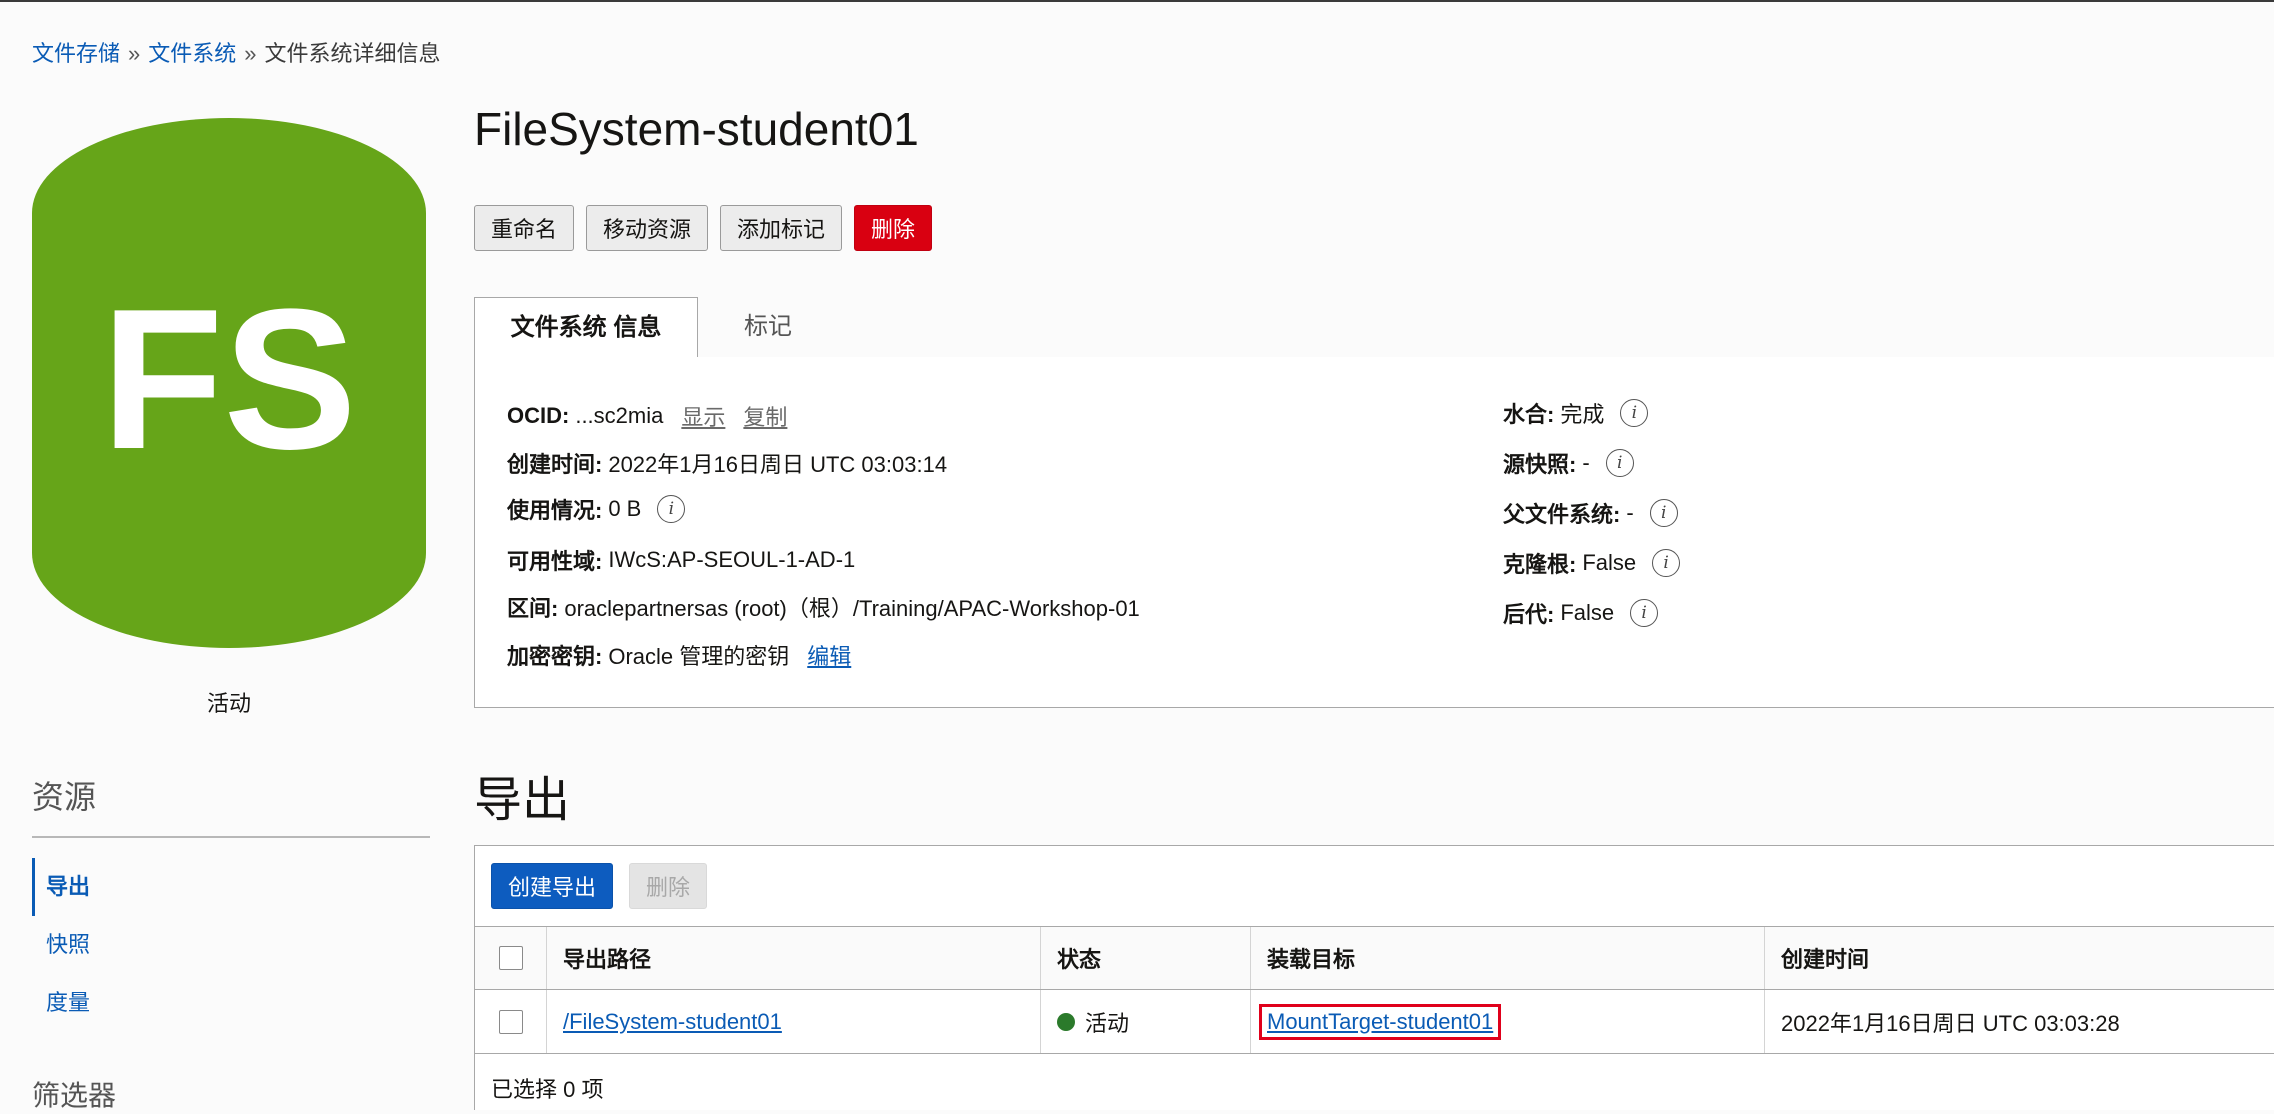 The height and width of the screenshot is (1114, 2274). What do you see at coordinates (1950, 1023) in the screenshot?
I see `created-cell: 2022年1月16日周日 UTC 03:03:28` at bounding box center [1950, 1023].